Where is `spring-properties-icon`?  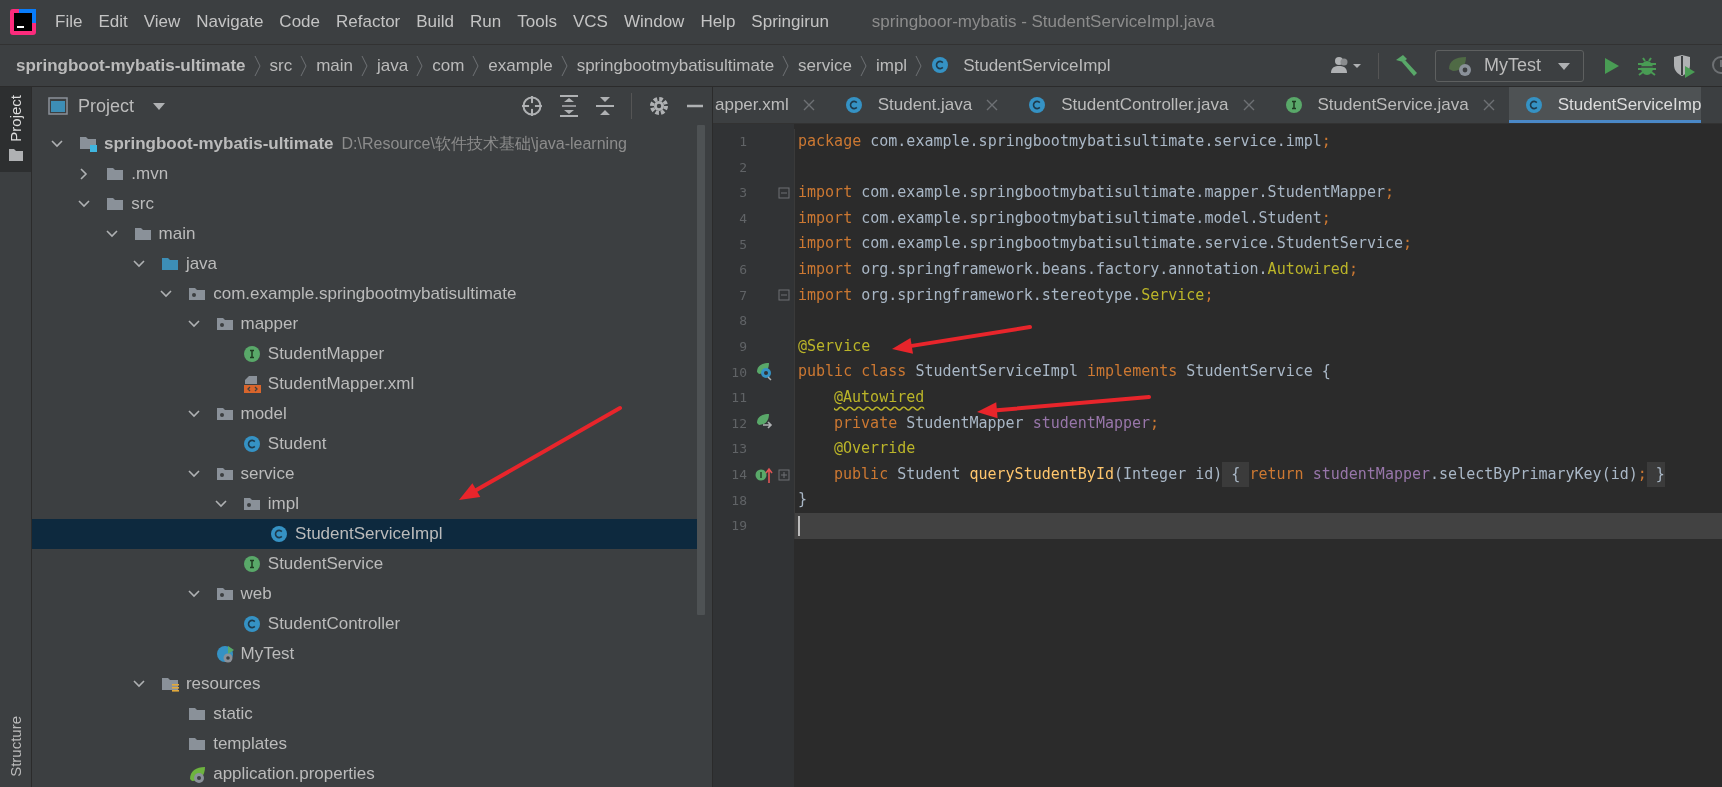
spring-properties-icon is located at coordinates (198, 774).